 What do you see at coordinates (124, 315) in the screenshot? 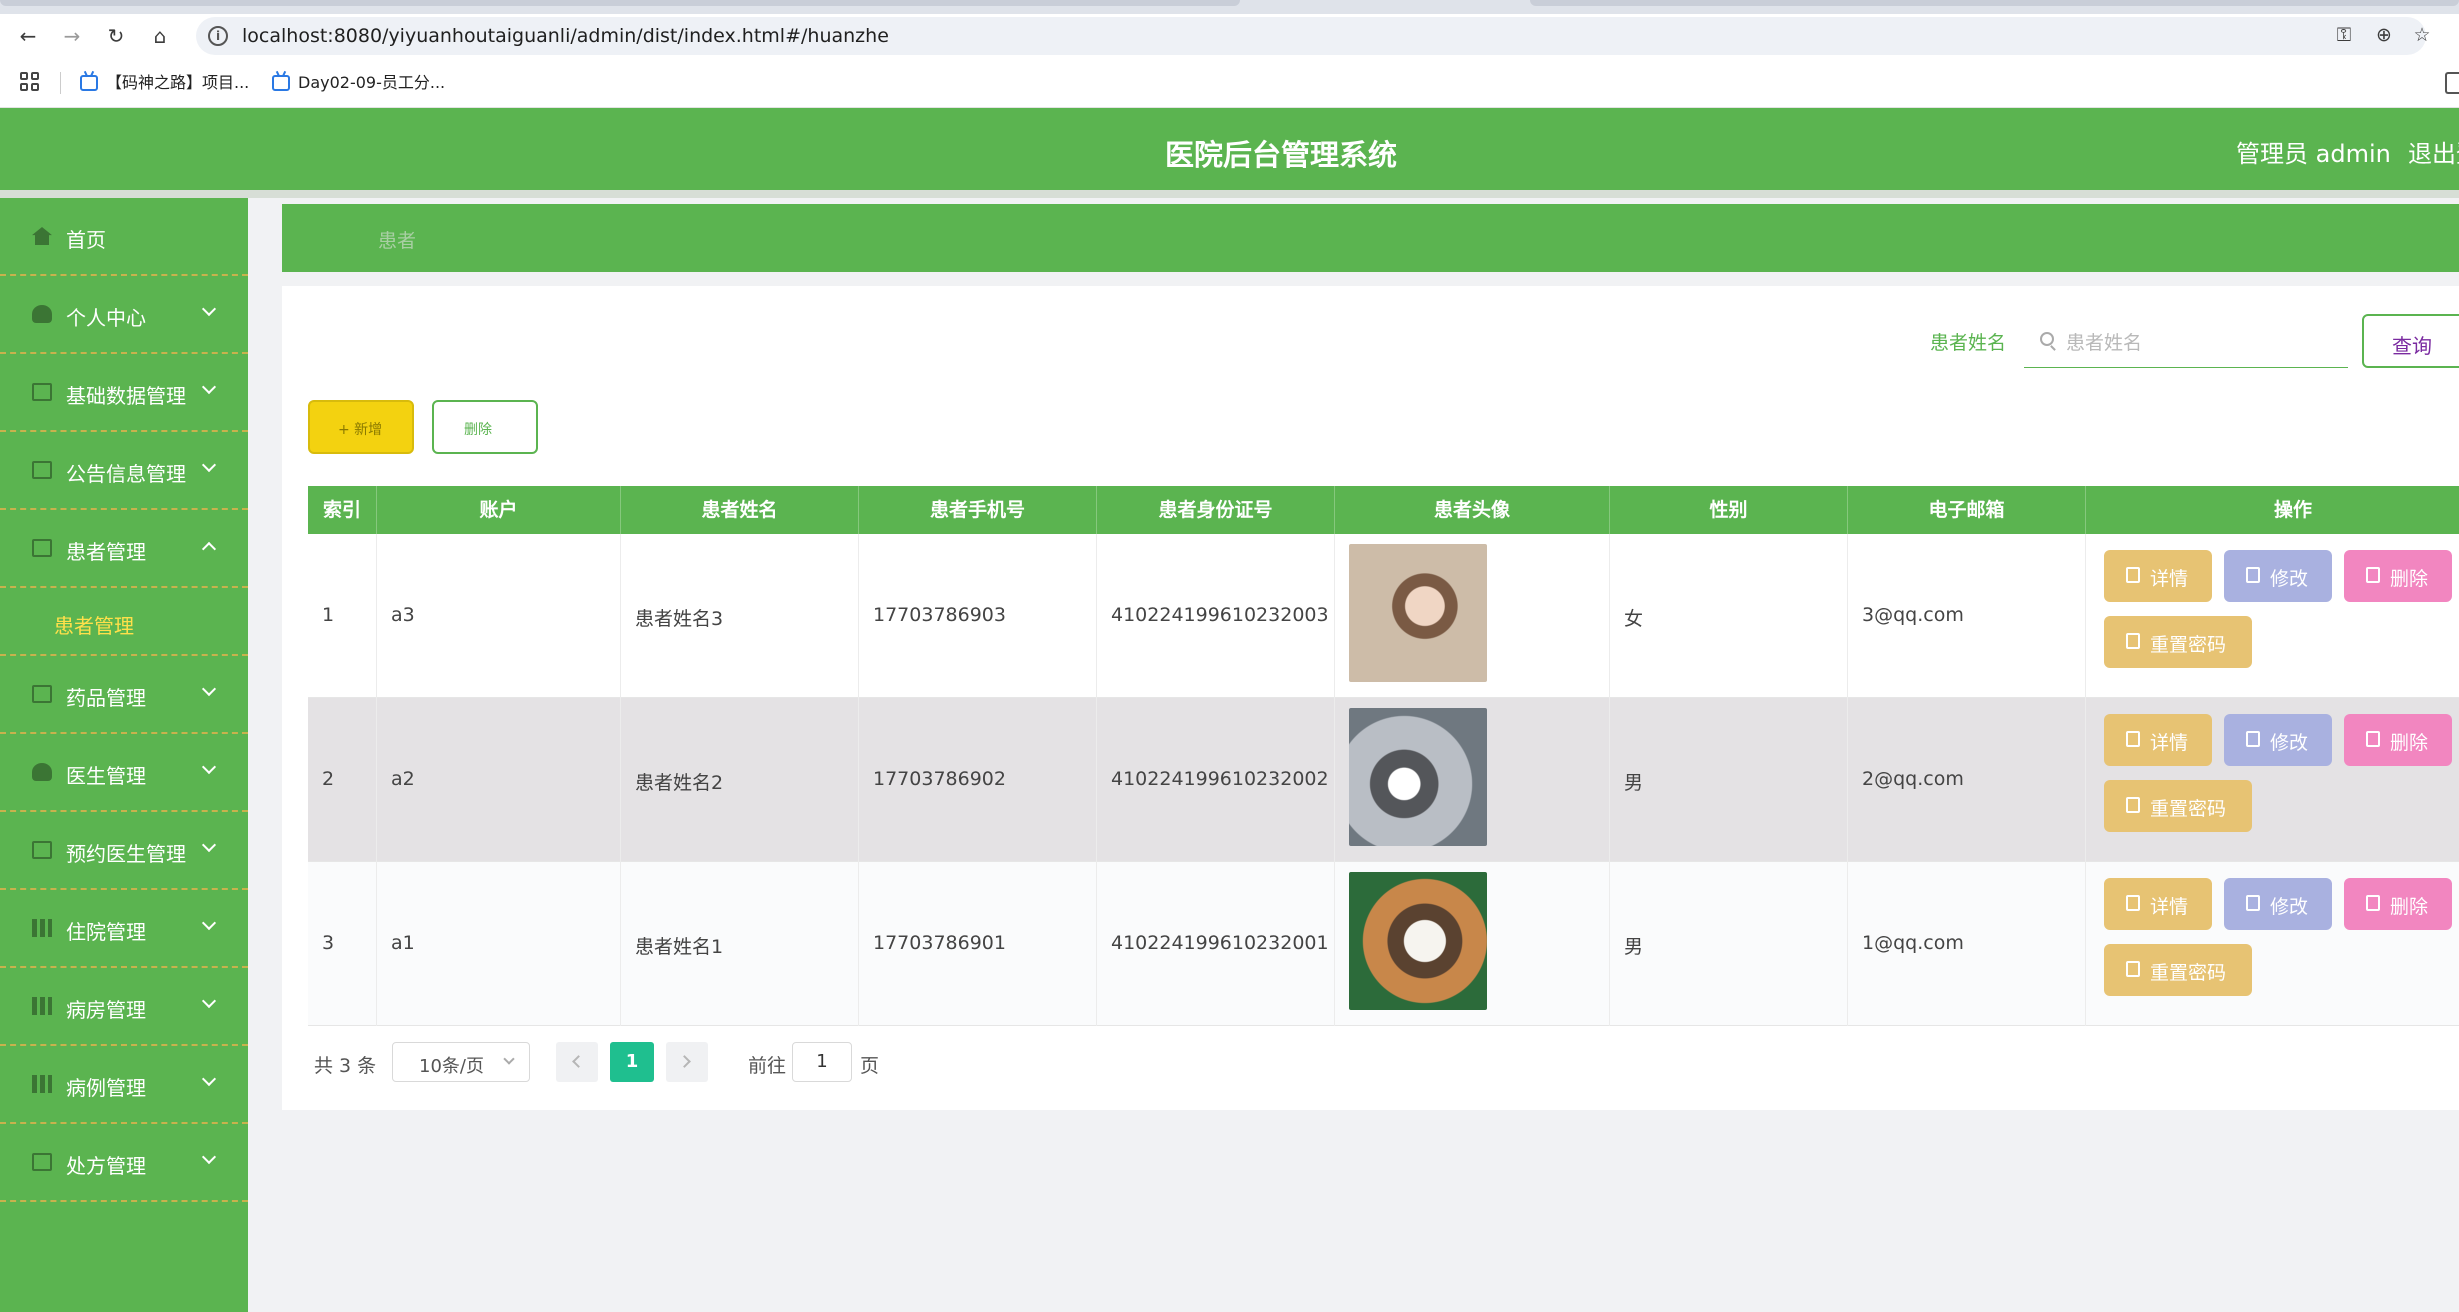
I see `sidebar-item-personal-center: 个人中心` at bounding box center [124, 315].